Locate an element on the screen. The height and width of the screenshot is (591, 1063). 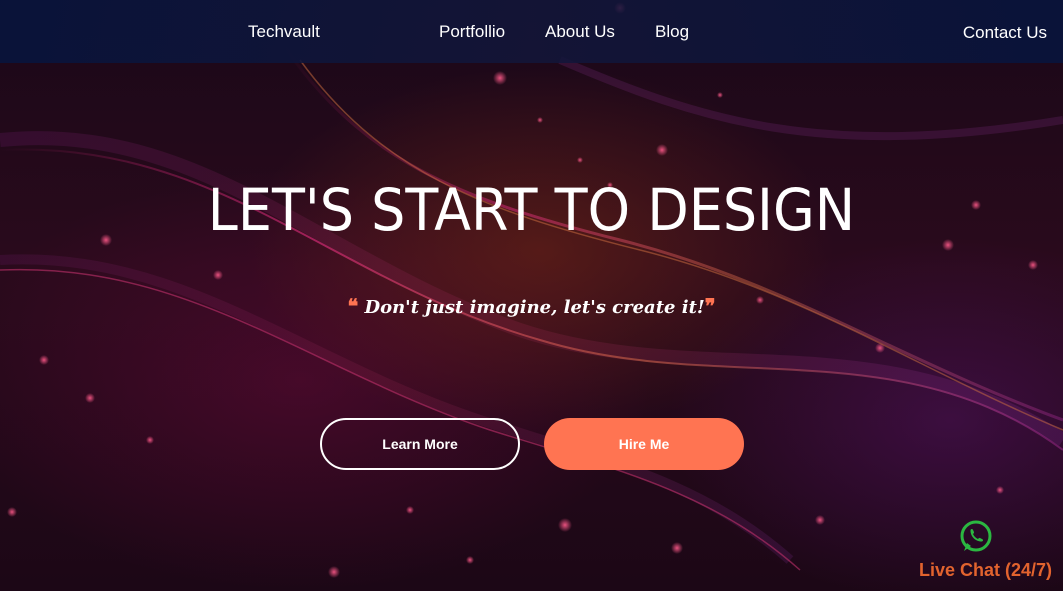
hire-me-button: Hire Me is located at coordinates (644, 444).